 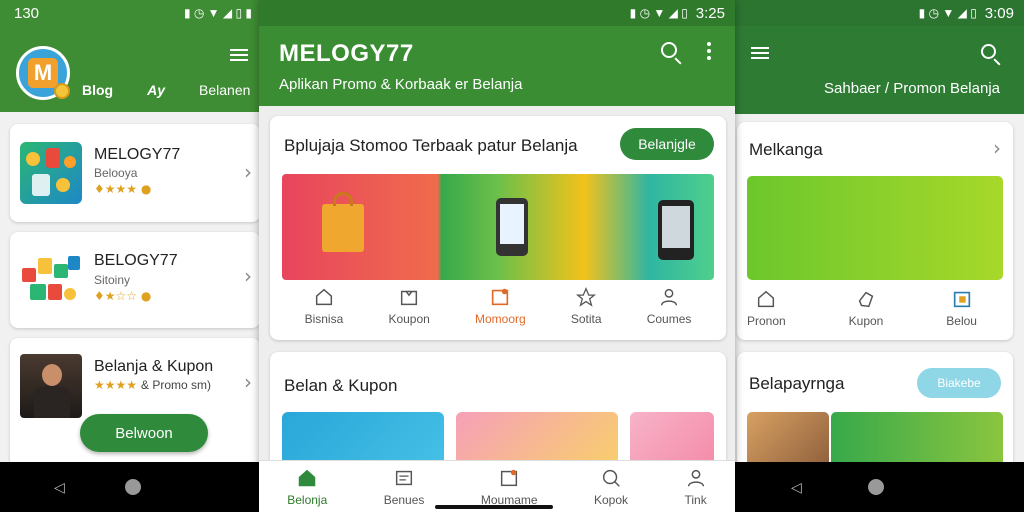 I want to click on tab-belou: Belou, so click(x=961, y=308).